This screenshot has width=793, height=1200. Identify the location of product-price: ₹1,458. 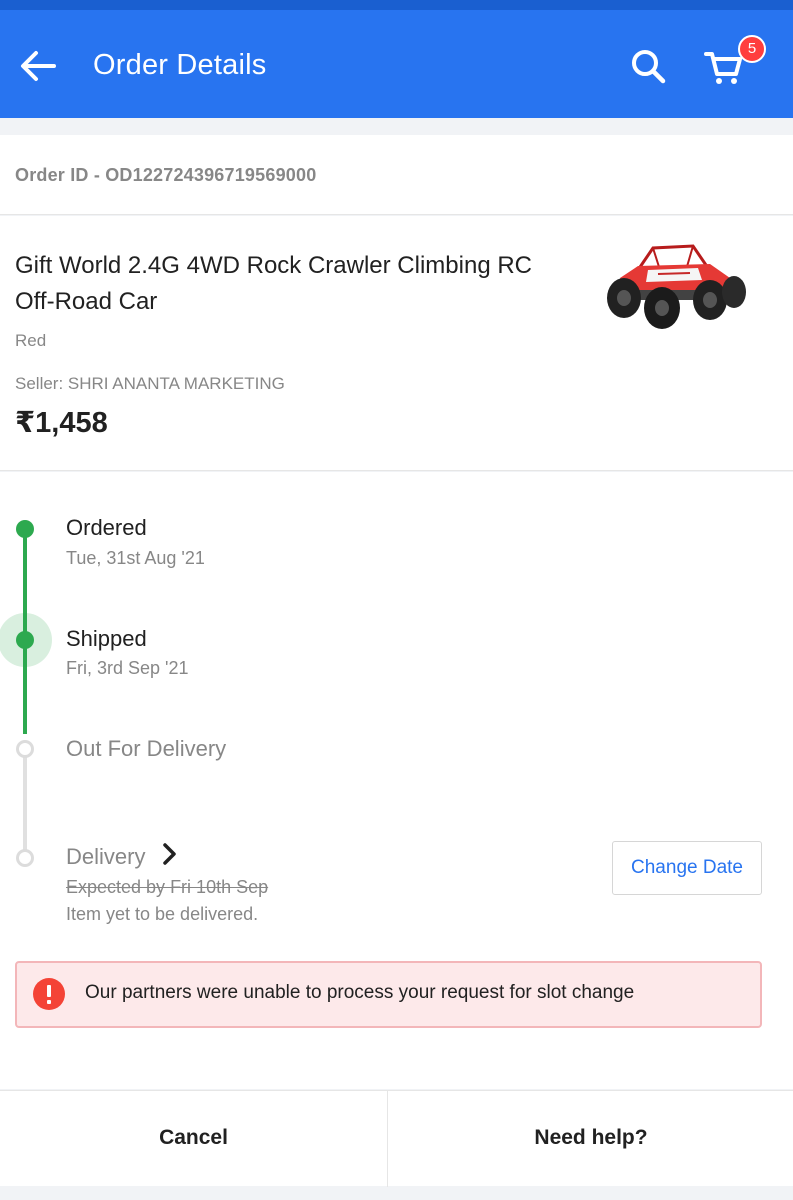
(61, 423).